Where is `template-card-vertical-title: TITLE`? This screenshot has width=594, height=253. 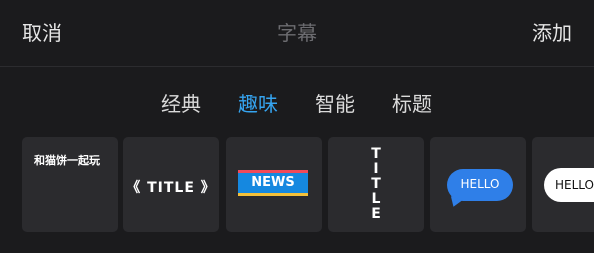
template-card-vertical-title: TITLE is located at coordinates (376, 184).